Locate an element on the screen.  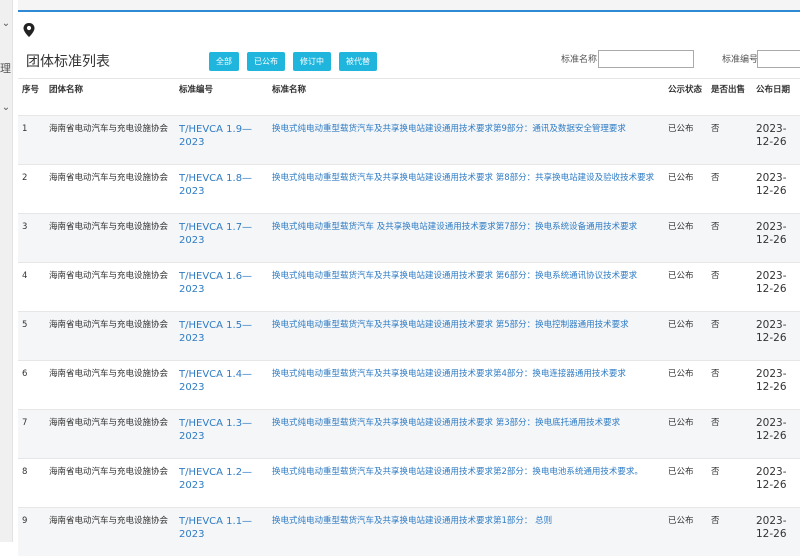
filter-revising-button: 修订中 is located at coordinates (312, 61).